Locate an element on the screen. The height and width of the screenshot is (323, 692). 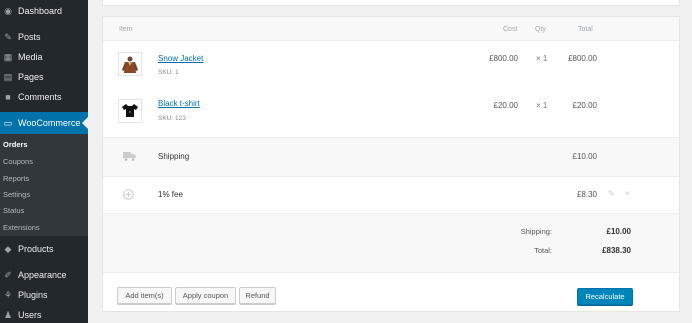
appearance-icon: ✐ is located at coordinates (8, 274).